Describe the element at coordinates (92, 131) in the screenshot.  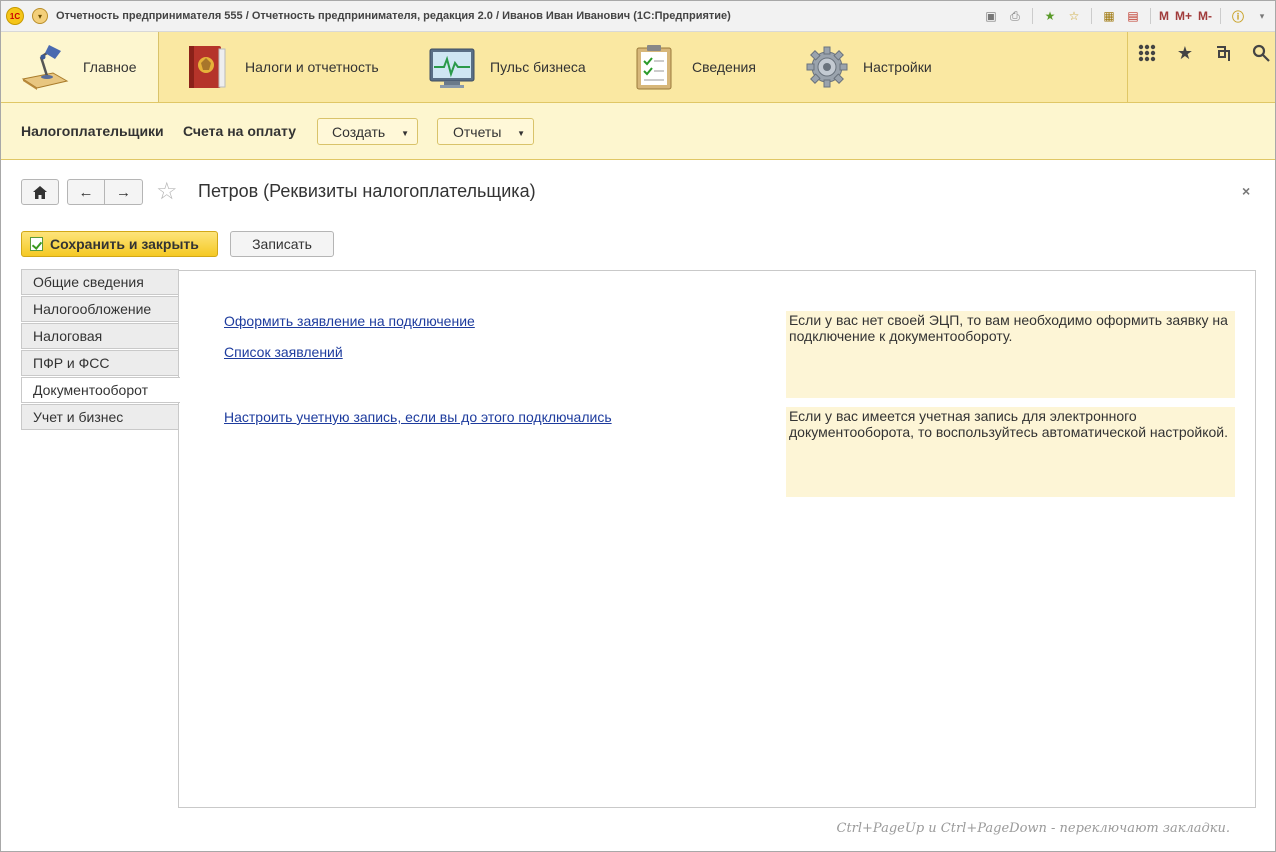
I see `taxpayers-link: Налогоплательщики` at that location.